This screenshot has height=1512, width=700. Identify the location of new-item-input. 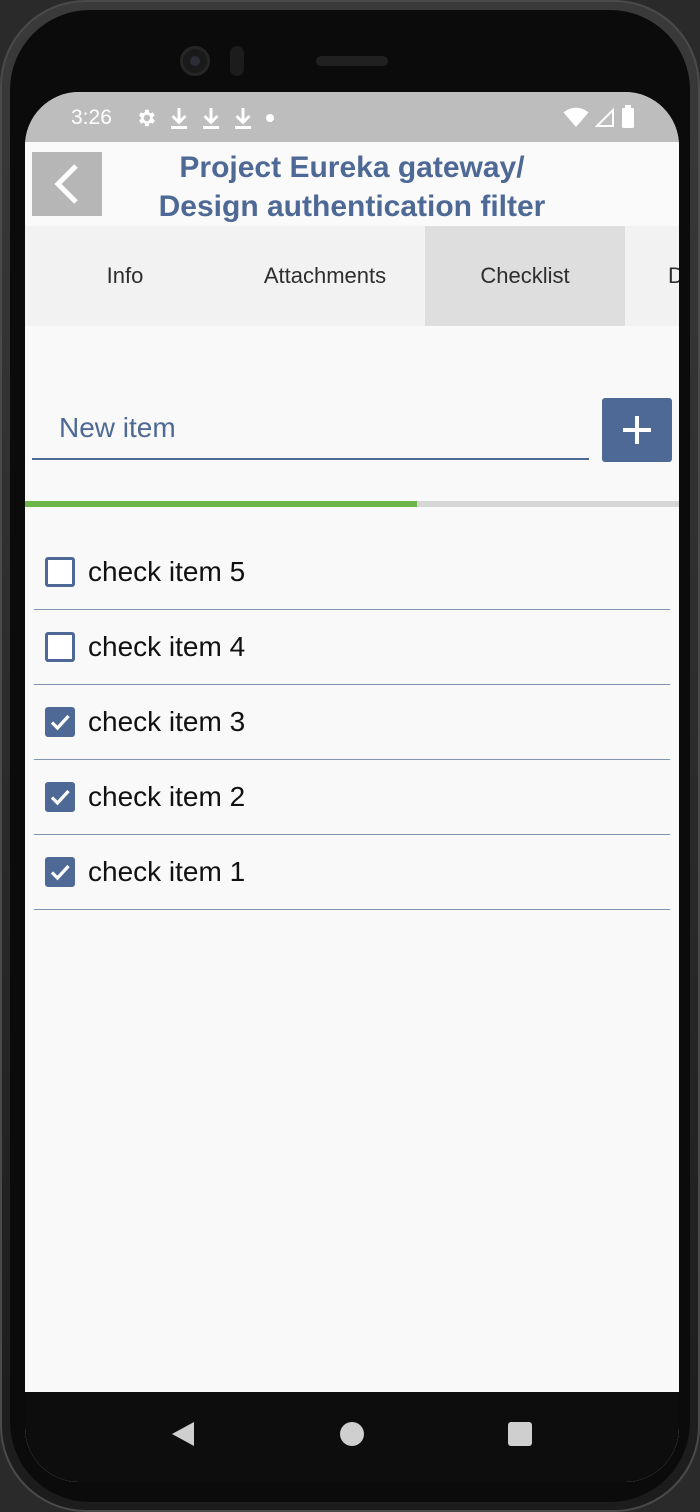
(310, 429).